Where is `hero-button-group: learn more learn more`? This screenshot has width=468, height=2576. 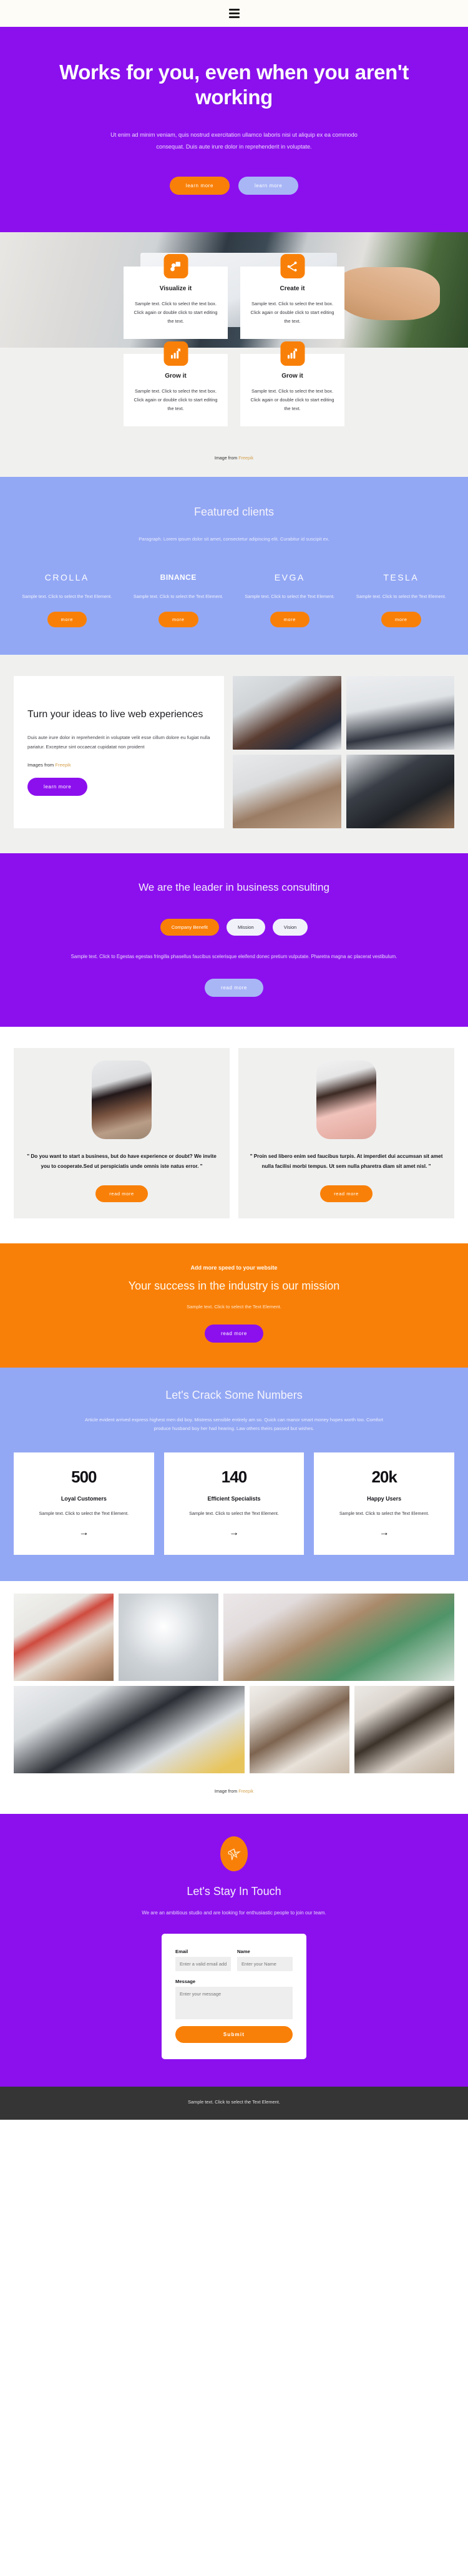 hero-button-group: learn more learn more is located at coordinates (234, 186).